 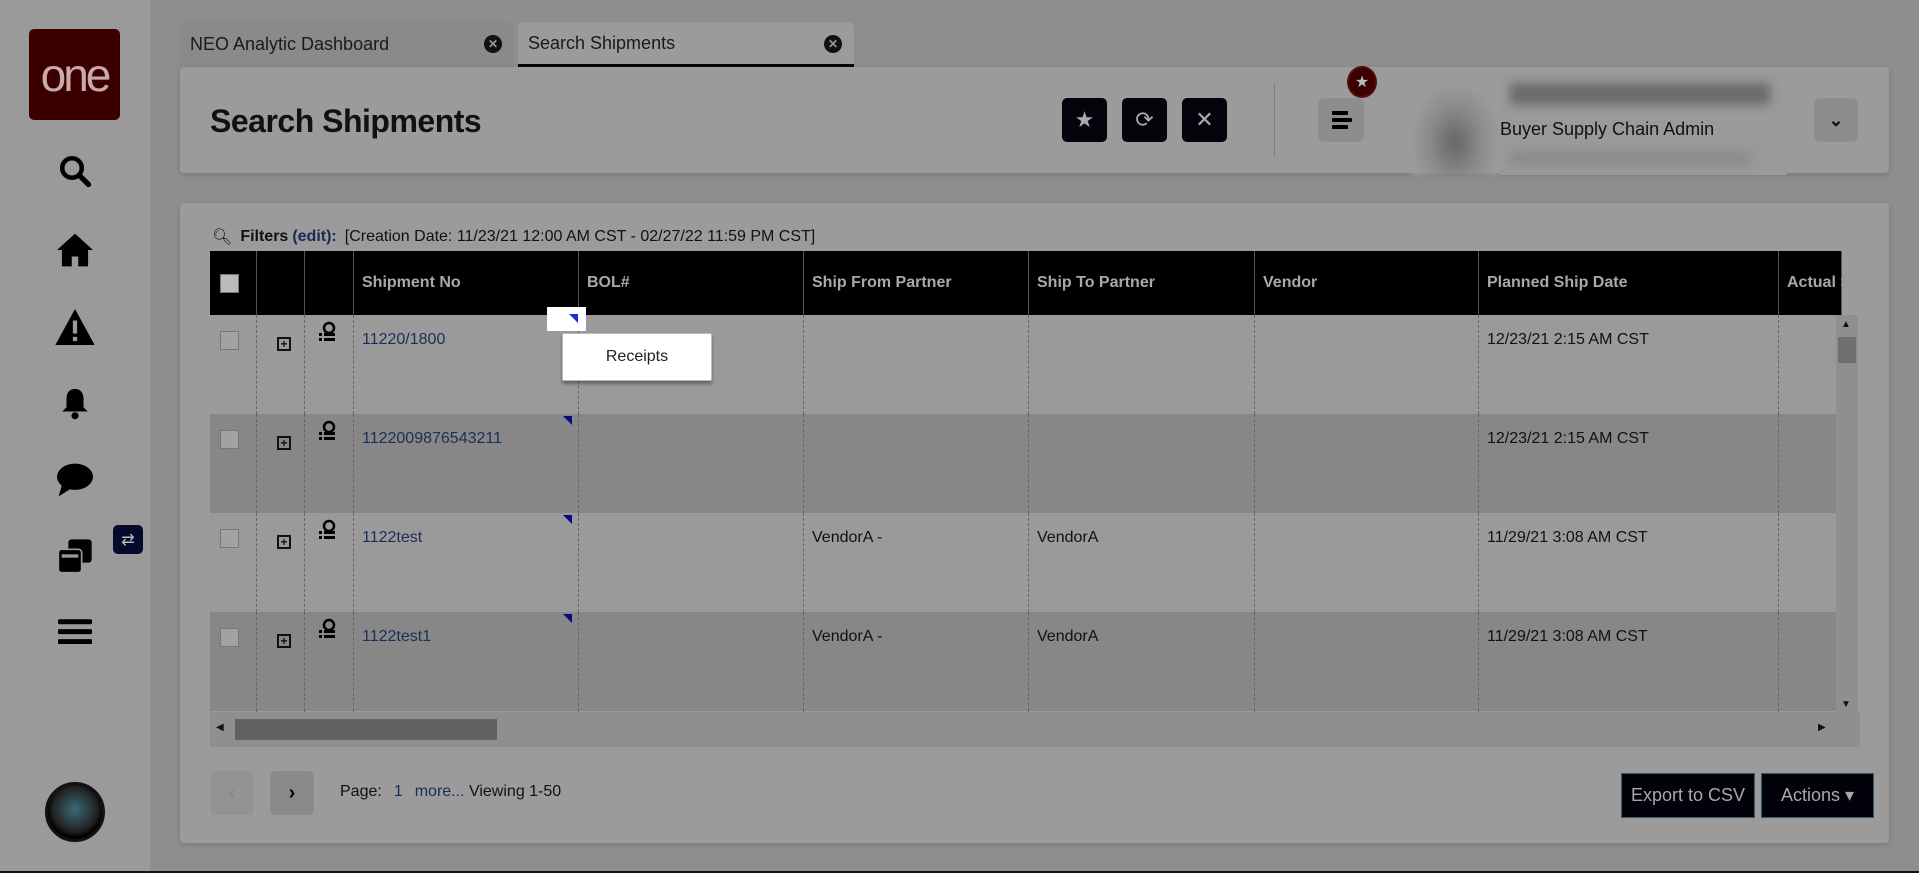 What do you see at coordinates (1810, 283) in the screenshot?
I see `column-header: Actual Sh` at bounding box center [1810, 283].